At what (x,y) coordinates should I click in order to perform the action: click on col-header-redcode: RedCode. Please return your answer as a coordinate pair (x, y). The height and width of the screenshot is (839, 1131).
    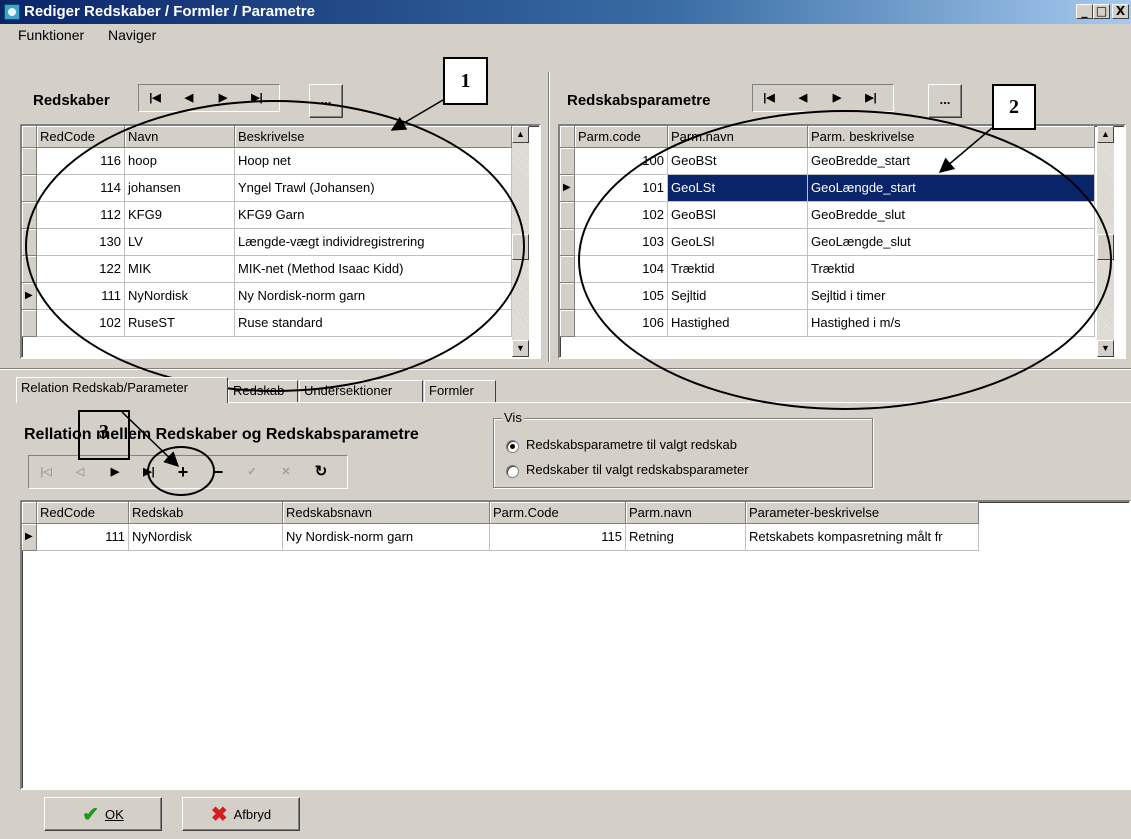
    Looking at the image, I should click on (83, 513).